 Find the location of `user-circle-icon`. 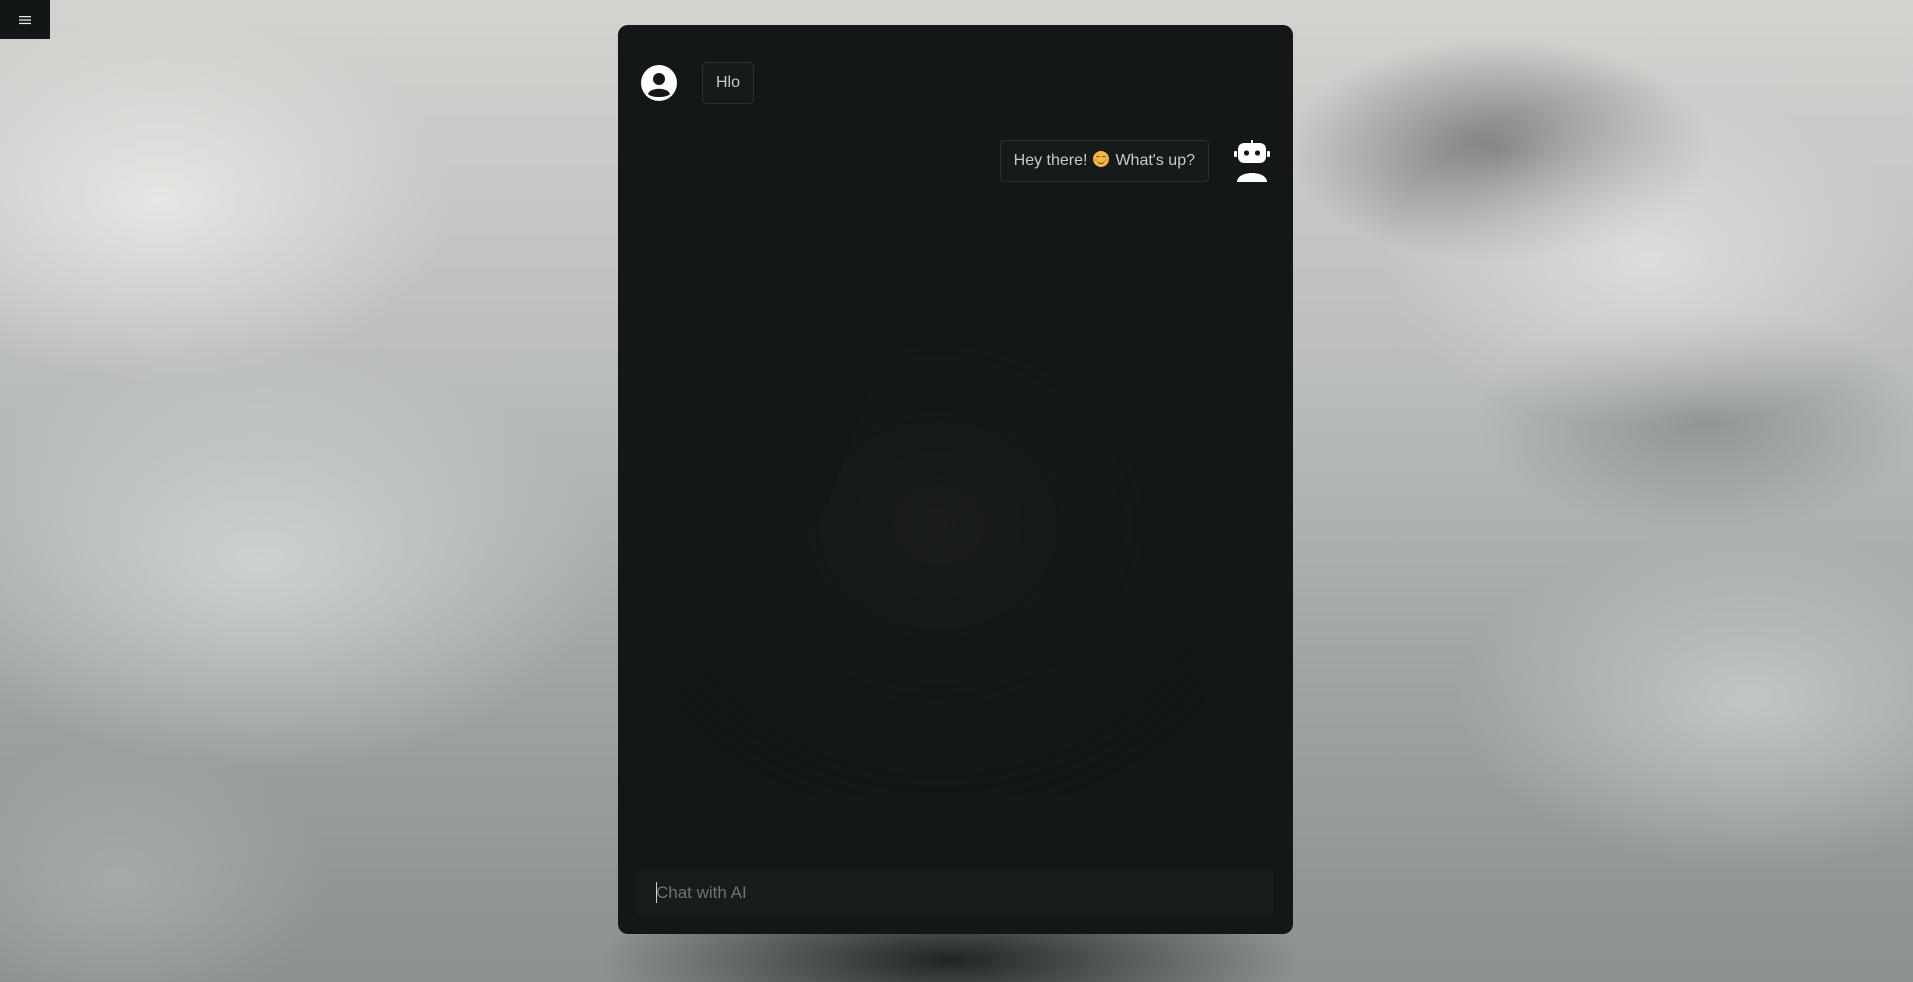

user-circle-icon is located at coordinates (659, 83).